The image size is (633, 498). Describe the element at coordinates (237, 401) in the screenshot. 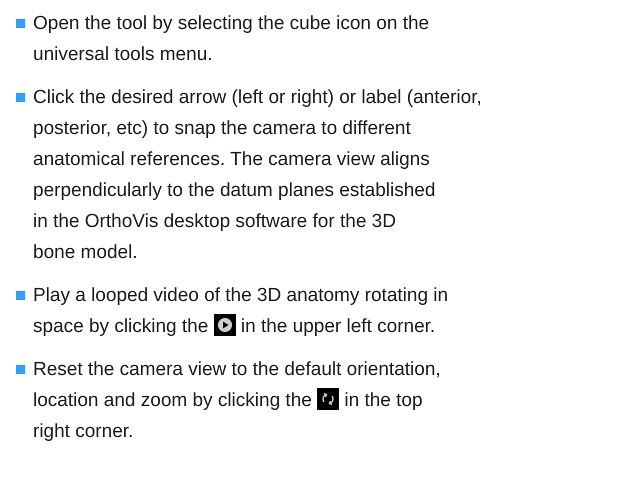

I see `step-text: Reset the camera view to the default orientation, location and zoom by clicking the in the top right corner.` at that location.